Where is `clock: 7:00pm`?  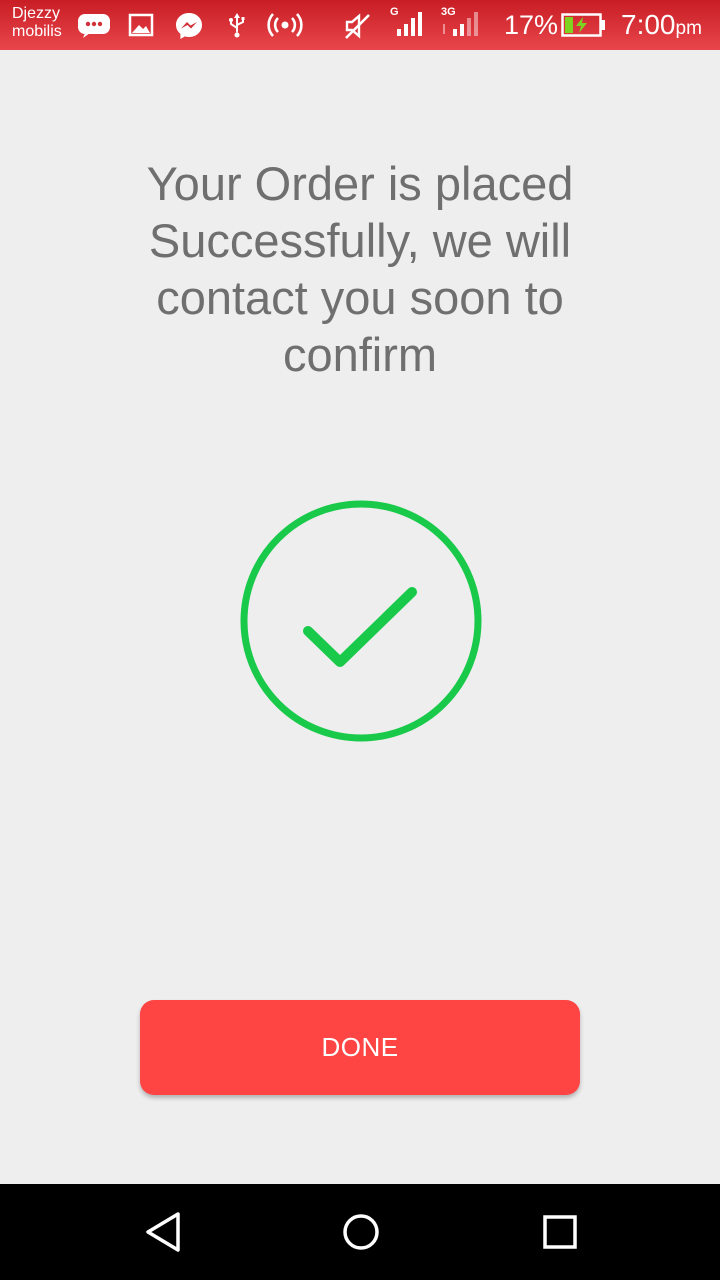 clock: 7:00pm is located at coordinates (661, 25).